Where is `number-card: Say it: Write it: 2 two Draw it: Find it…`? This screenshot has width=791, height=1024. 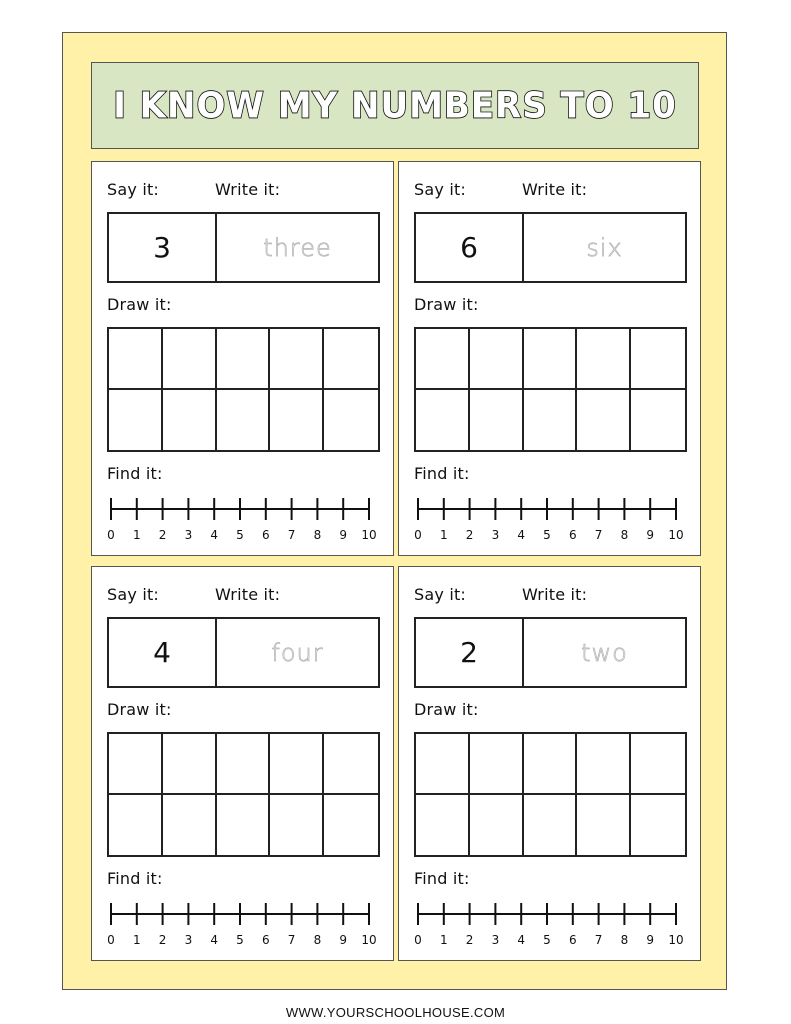
number-card: Say it: Write it: 2 two Draw it: Find it… is located at coordinates (549, 763).